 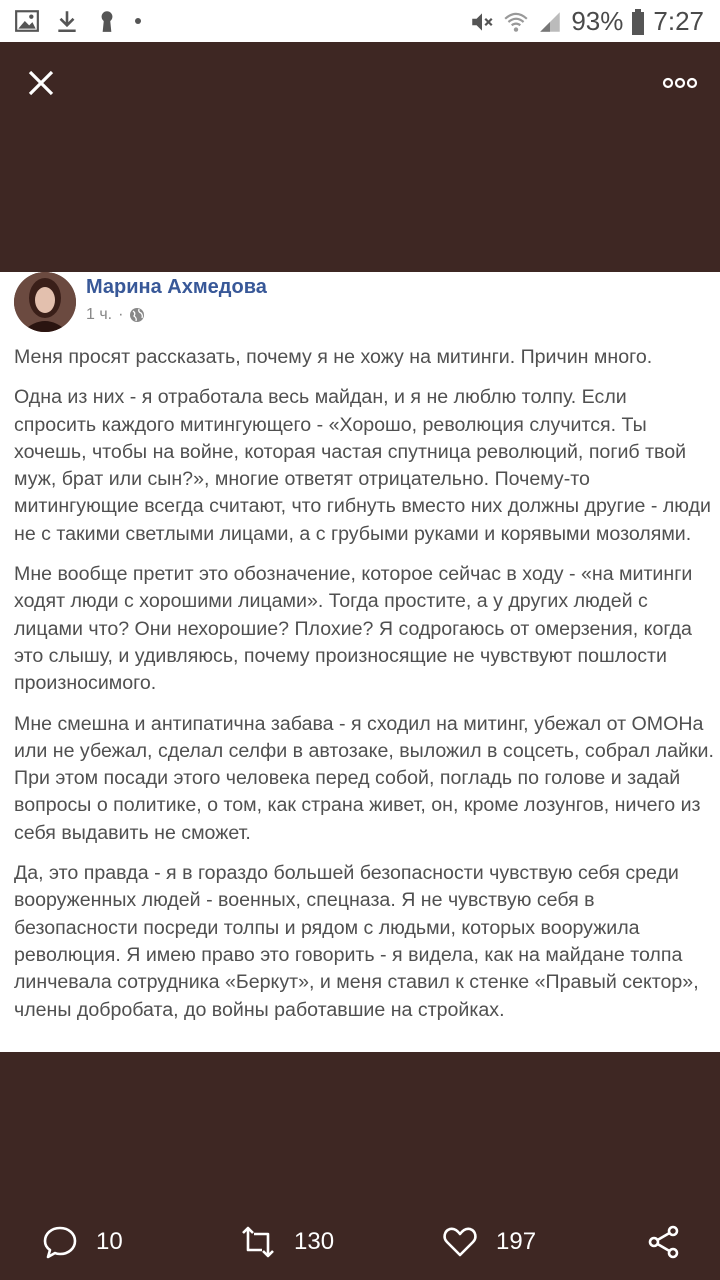 I want to click on globe-icon, so click(x=137, y=315).